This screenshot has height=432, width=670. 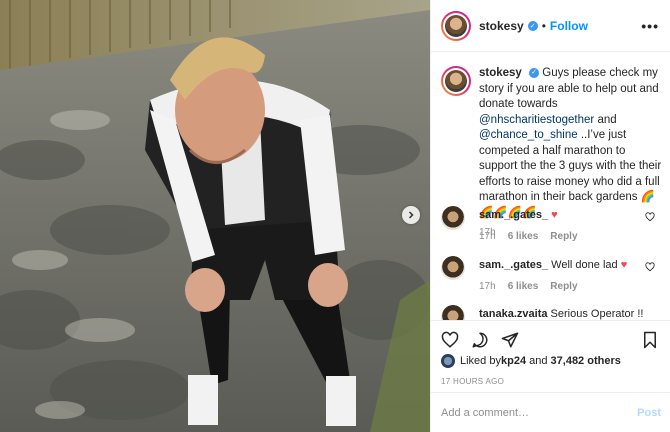 What do you see at coordinates (552, 224) in the screenshot?
I see `comment-item: sam._.gates_ ♥ 17h 6 likes Reply` at bounding box center [552, 224].